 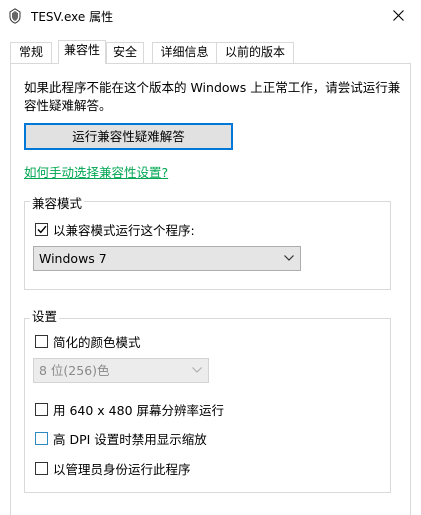 I want to click on reduced-color-label: 简化的颜色模式, so click(x=97, y=342).